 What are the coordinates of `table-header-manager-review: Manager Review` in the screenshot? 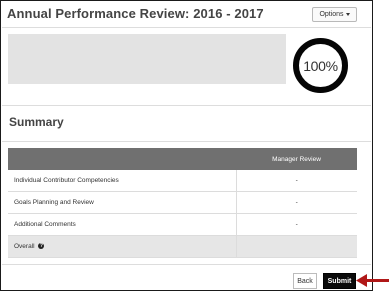 It's located at (296, 159).